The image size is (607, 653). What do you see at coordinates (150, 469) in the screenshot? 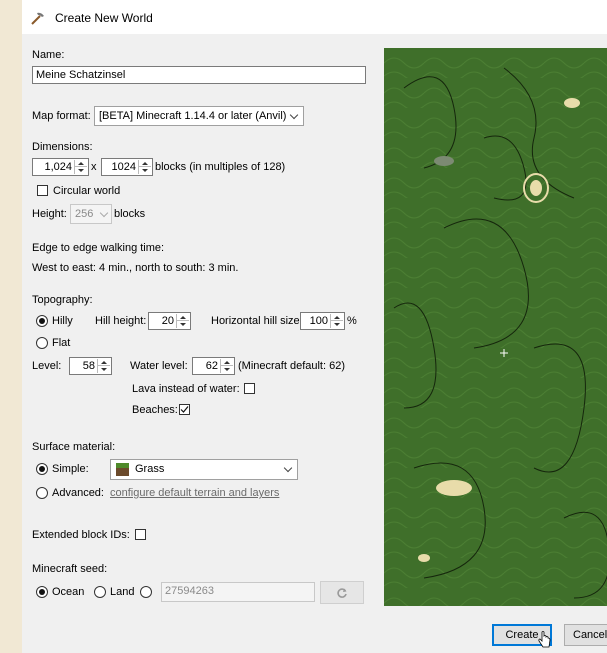
I see `material-value: Grass` at bounding box center [150, 469].